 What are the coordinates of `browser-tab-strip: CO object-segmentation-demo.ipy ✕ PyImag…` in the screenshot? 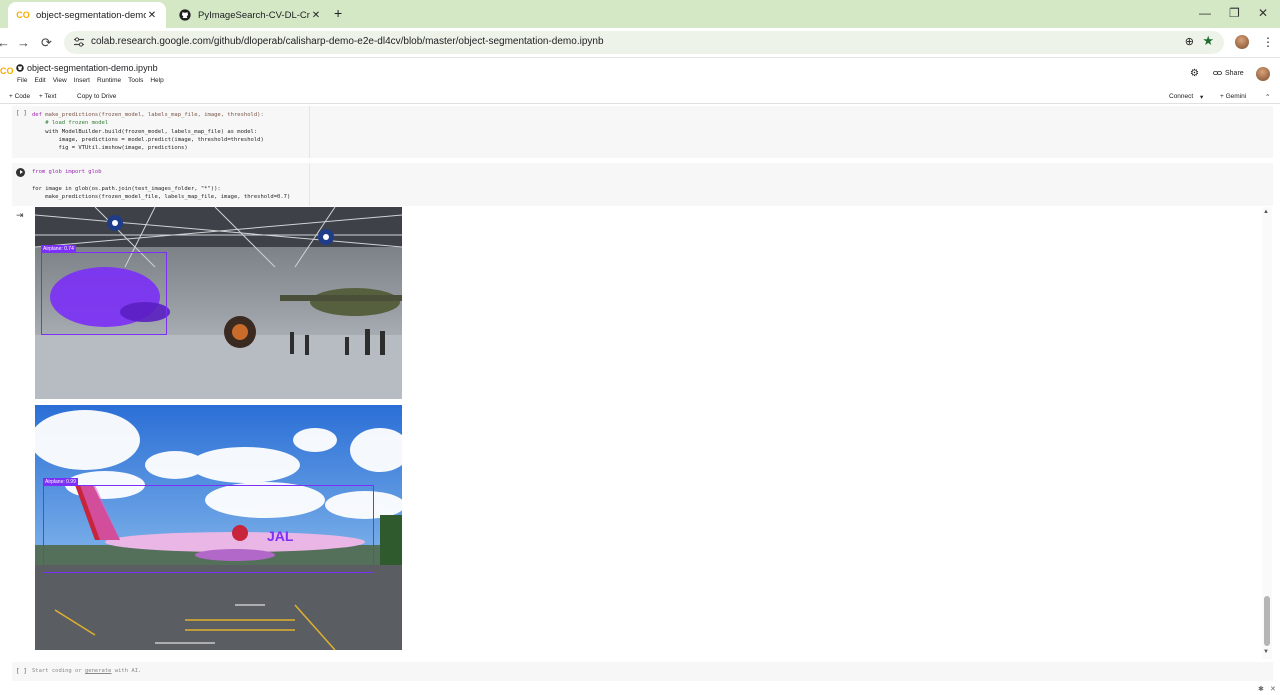 It's located at (640, 14).